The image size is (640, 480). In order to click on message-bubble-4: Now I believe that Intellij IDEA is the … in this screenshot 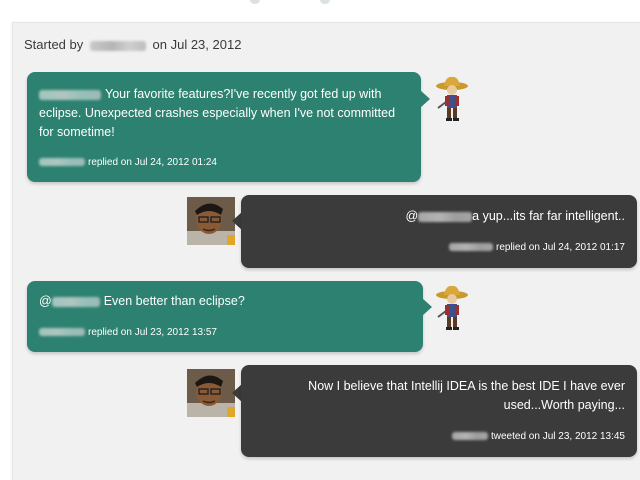, I will do `click(439, 411)`.